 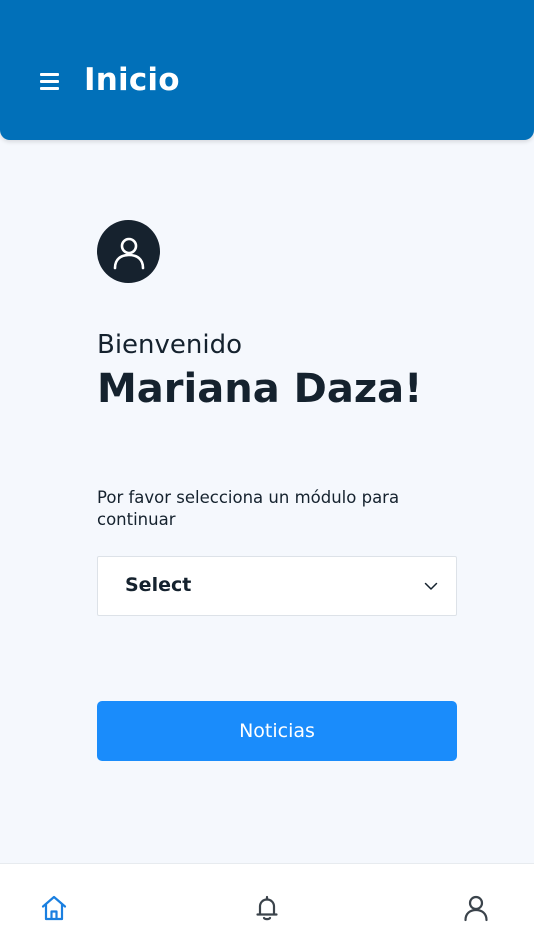 I want to click on hamburger-menu-icon, so click(x=50, y=81).